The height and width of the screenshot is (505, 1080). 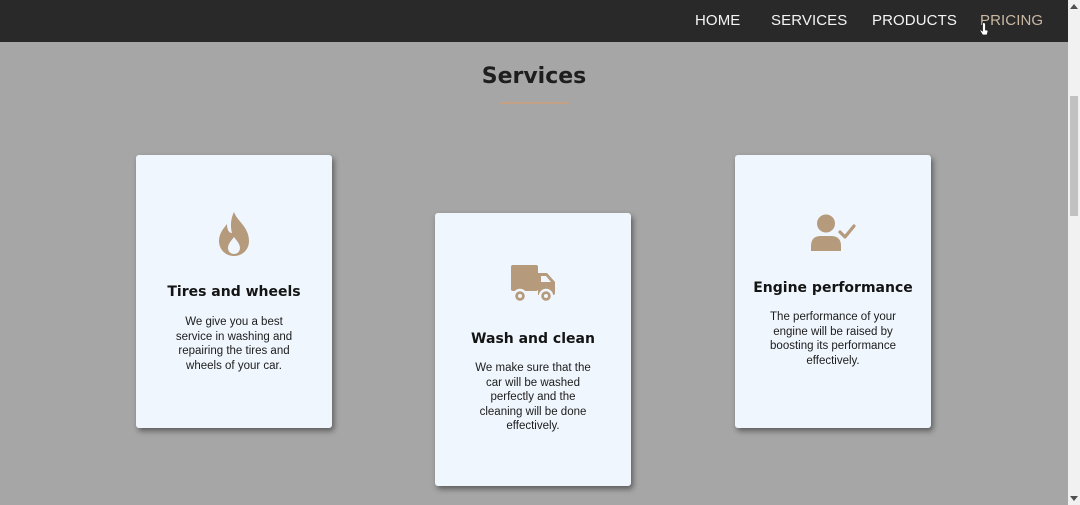 What do you see at coordinates (534, 21) in the screenshot?
I see `top-navbar: HOME SERVICES PRODUCTS PRICING` at bounding box center [534, 21].